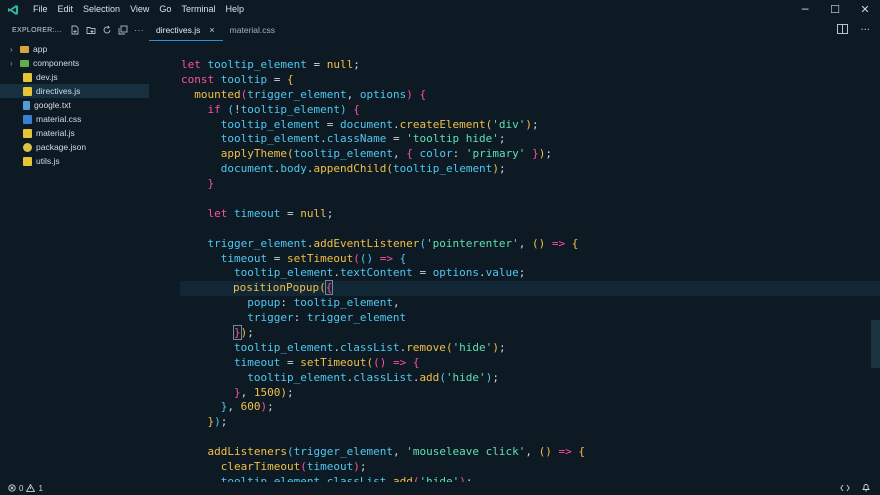 The image size is (880, 495). What do you see at coordinates (123, 30) in the screenshot?
I see `collapse-all-icon` at bounding box center [123, 30].